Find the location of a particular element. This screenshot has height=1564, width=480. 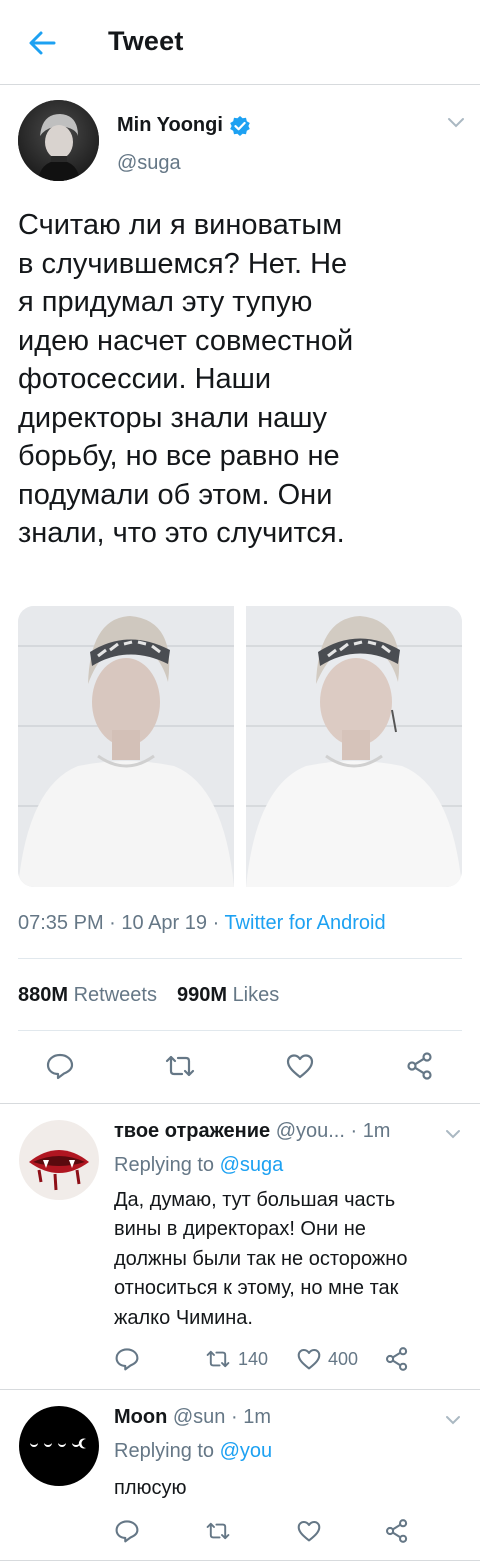

reply-header: Moon @sun · 1m is located at coordinates (193, 1417).